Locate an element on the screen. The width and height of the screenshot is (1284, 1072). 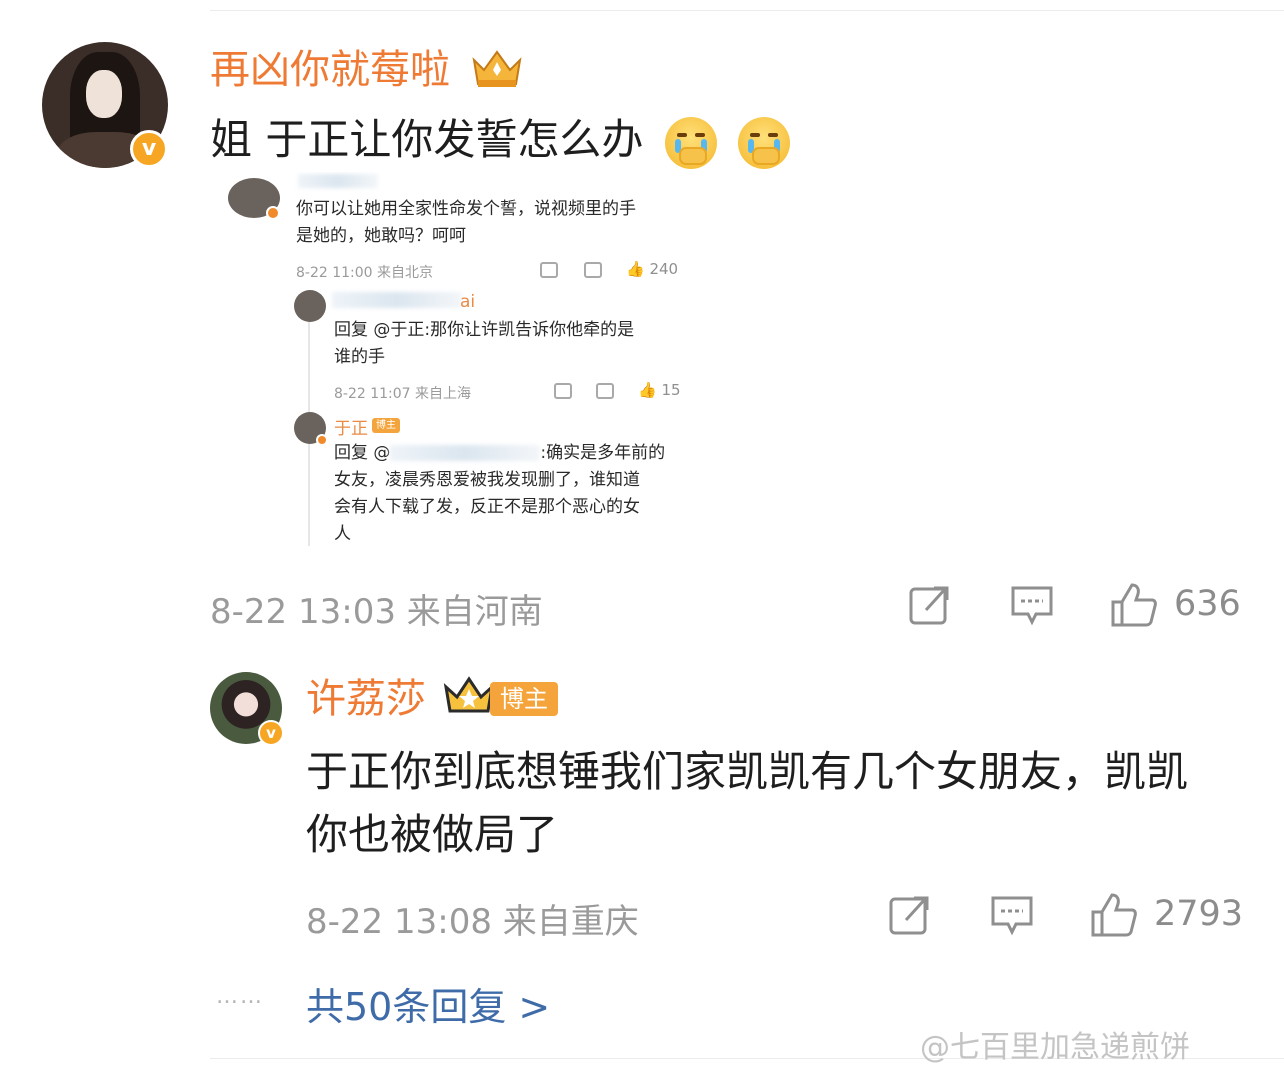
comment-meta: 8-22 13:03 来自河南 is located at coordinates (376, 608).